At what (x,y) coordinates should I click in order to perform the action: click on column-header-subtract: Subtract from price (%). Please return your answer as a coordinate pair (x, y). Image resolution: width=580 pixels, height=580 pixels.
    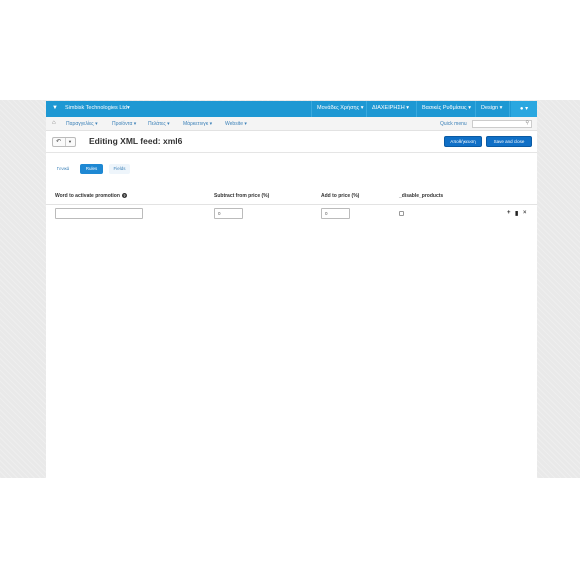
    Looking at the image, I should click on (242, 196).